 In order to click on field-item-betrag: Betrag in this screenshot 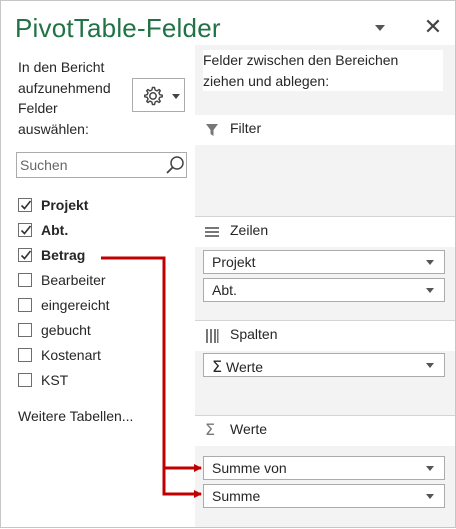, I will do `click(103, 256)`.